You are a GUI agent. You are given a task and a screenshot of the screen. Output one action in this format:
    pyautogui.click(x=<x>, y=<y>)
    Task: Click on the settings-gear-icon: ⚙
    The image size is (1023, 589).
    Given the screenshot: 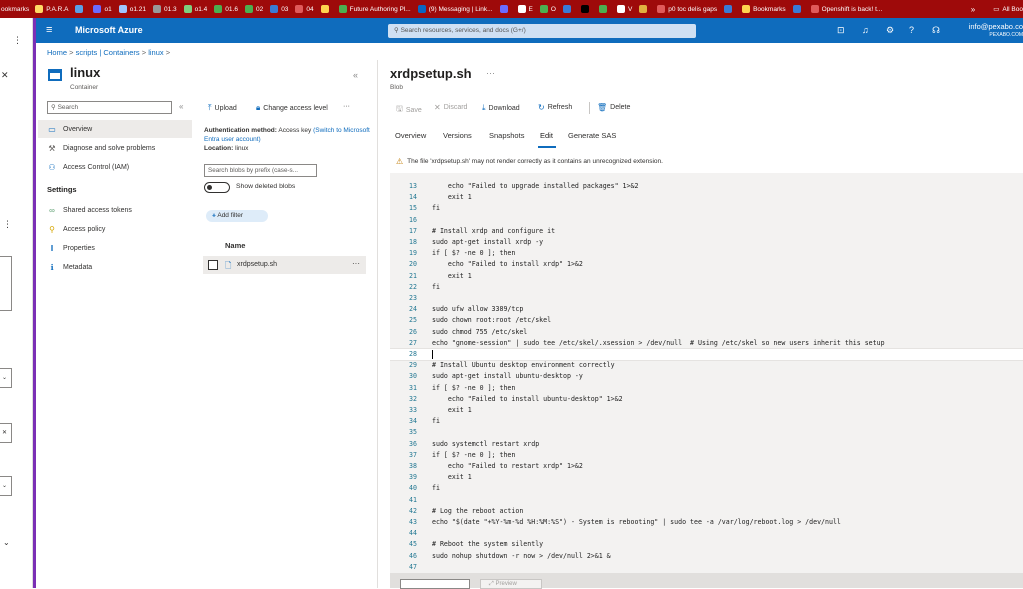 What is the action you would take?
    pyautogui.click(x=890, y=30)
    